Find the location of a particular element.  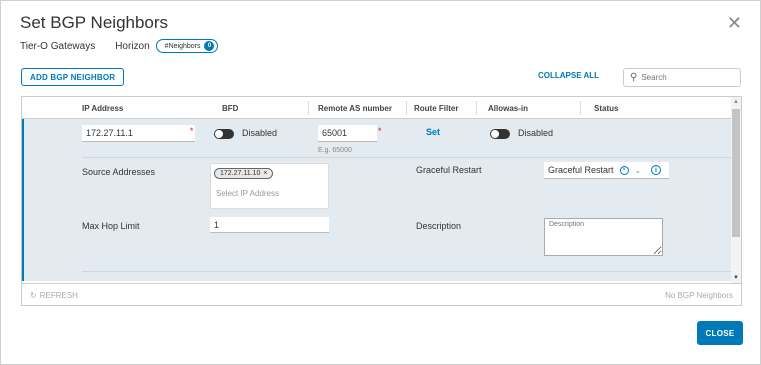

description-textarea is located at coordinates (603, 237).